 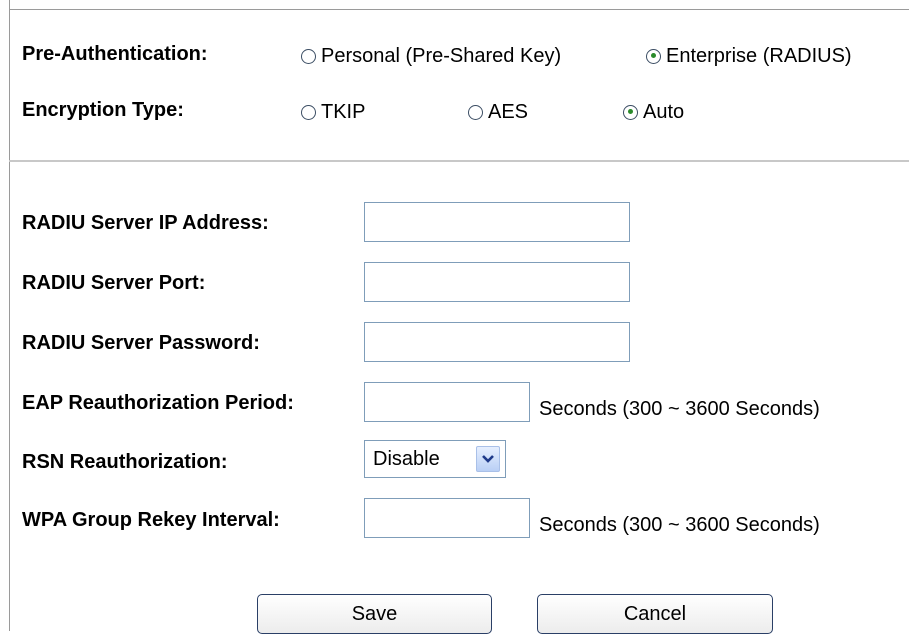 I want to click on eap-period-label: EAP Reauthorization Period:, so click(x=158, y=403).